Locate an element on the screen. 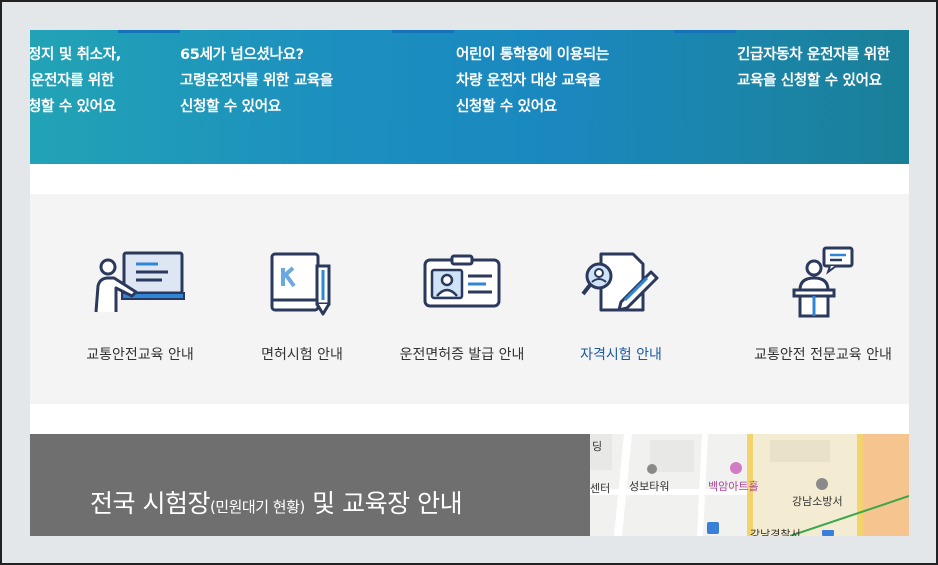 The height and width of the screenshot is (565, 938). guide-item-label: 교통안전교육 안내 is located at coordinates (140, 355).